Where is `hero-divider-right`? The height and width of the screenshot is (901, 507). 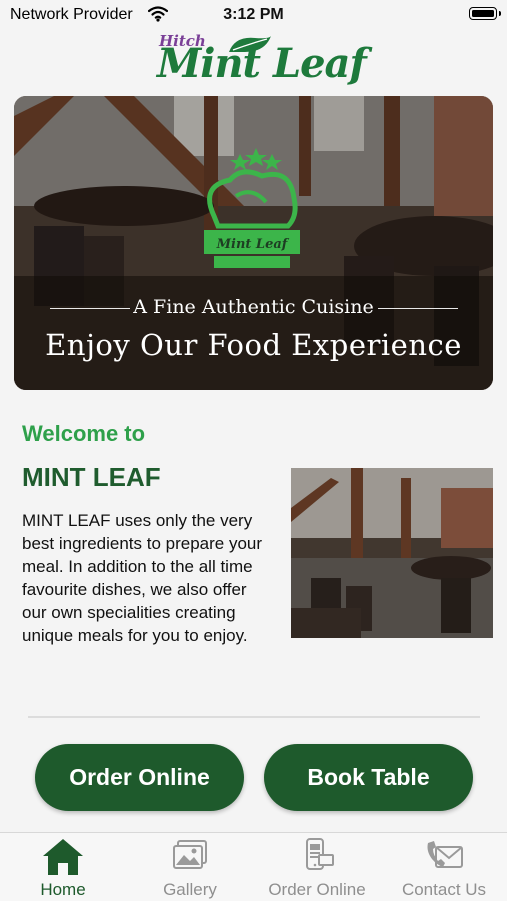 hero-divider-right is located at coordinates (418, 308).